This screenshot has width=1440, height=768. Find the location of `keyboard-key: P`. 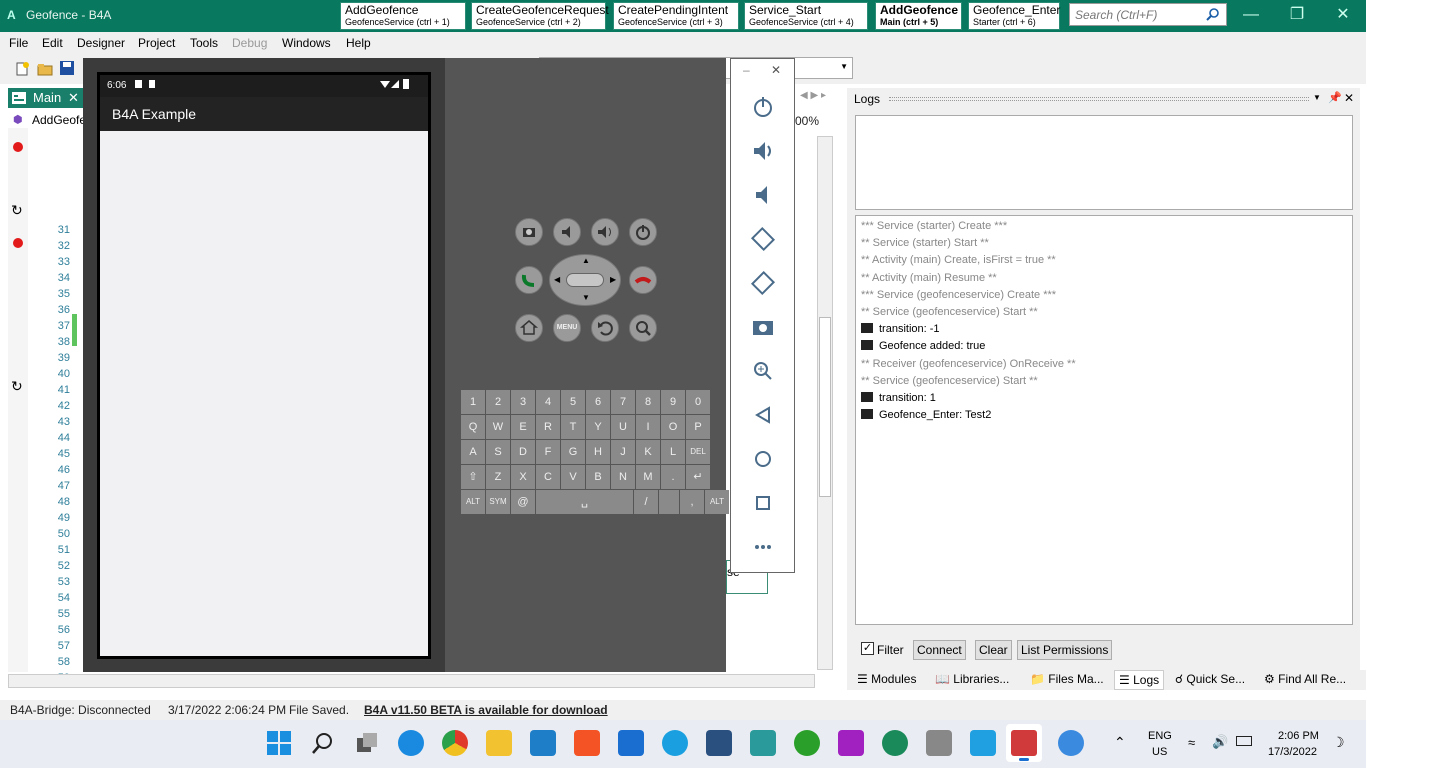

keyboard-key: P is located at coordinates (698, 427).